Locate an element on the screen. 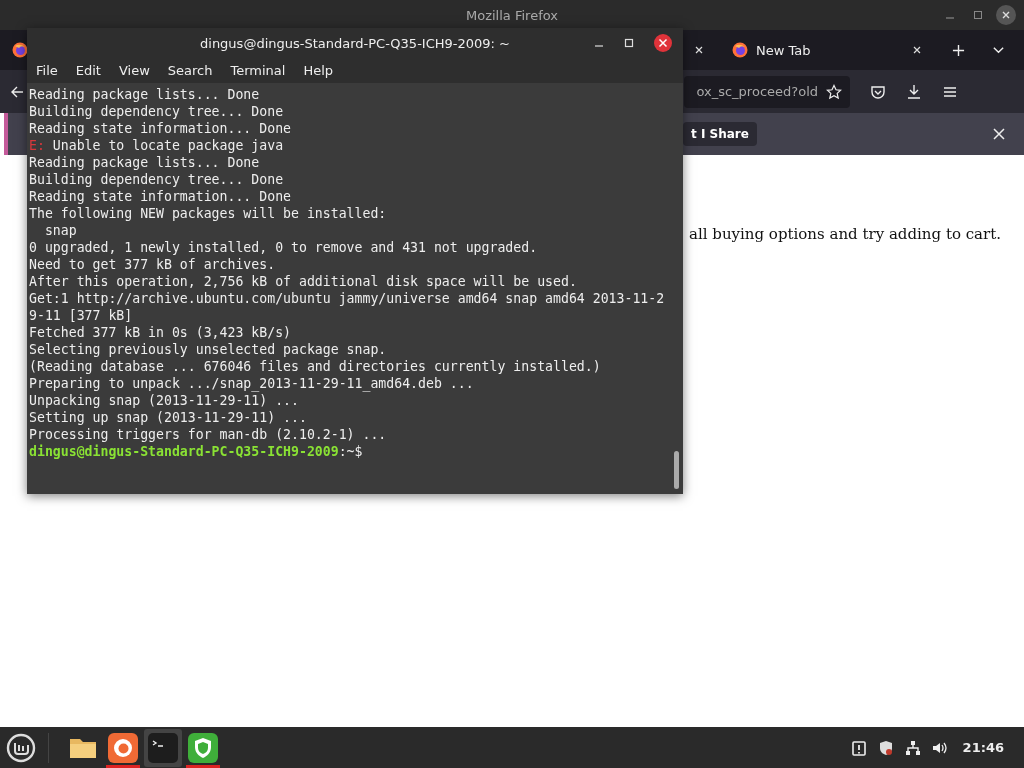  command-prompt: dingus@dingus-Standard-PC-Q35-ICH9-2009:~$ is located at coordinates (196, 451).